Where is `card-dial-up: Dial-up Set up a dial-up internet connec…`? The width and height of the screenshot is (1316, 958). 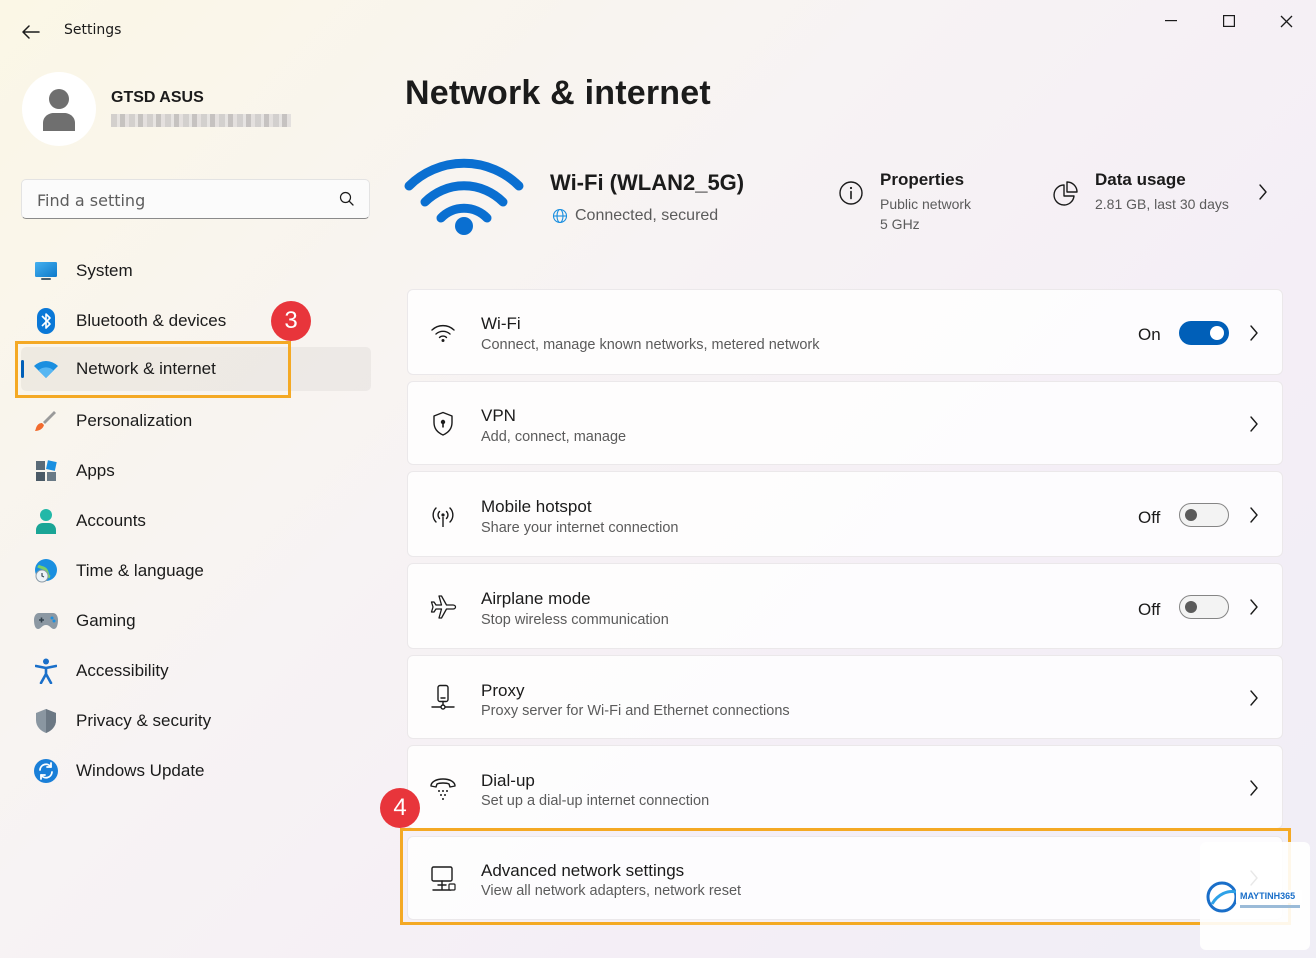 card-dial-up: Dial-up Set up a dial-up internet connec… is located at coordinates (845, 787).